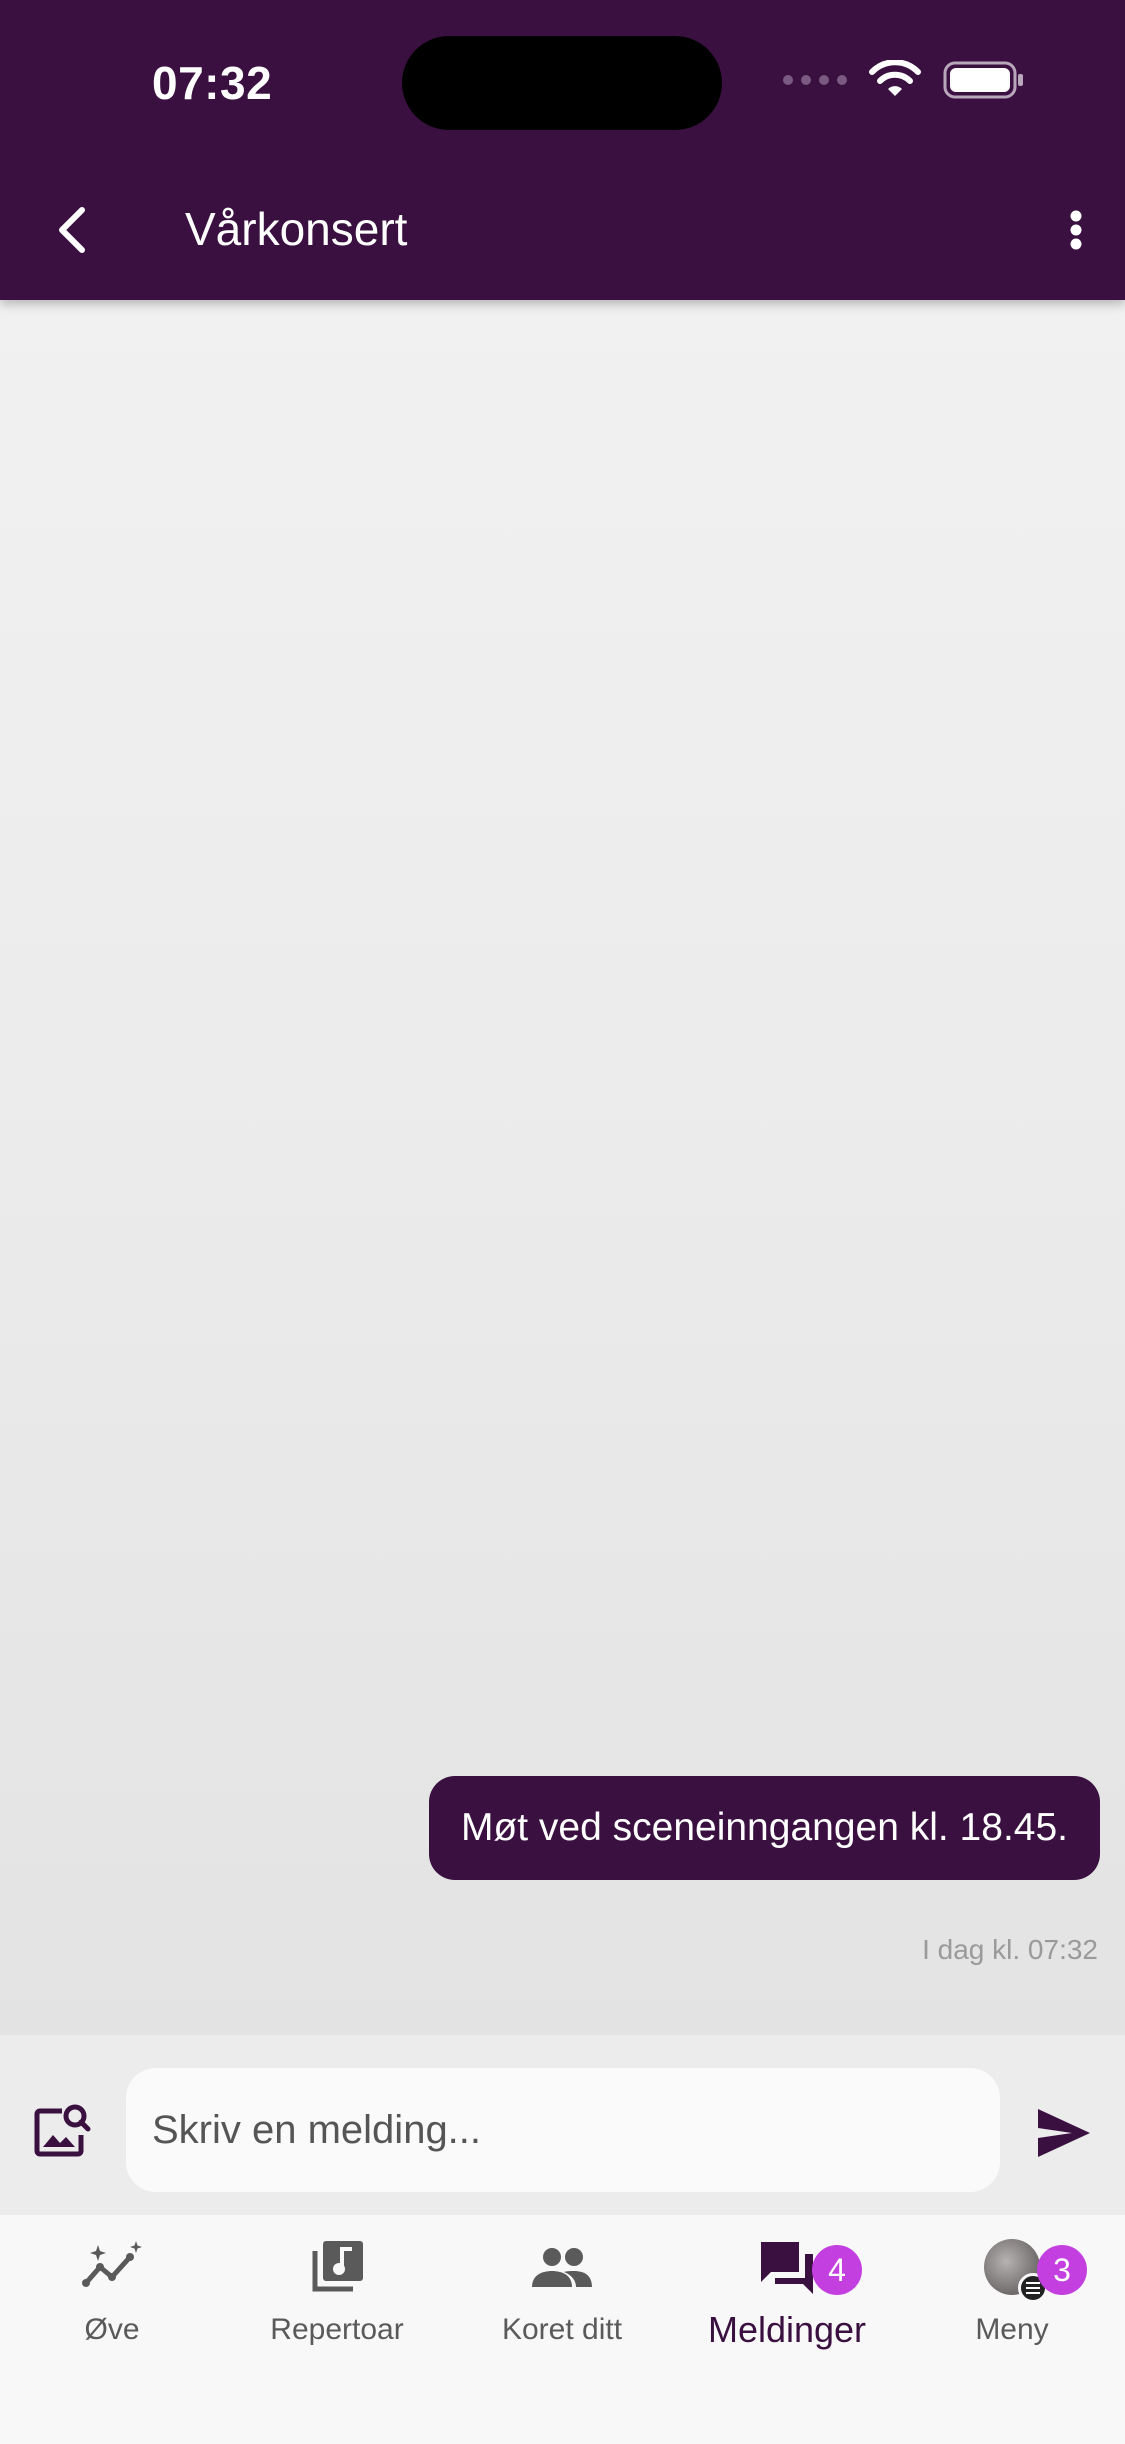 The width and height of the screenshot is (1125, 2444). I want to click on dynamic-island, so click(562, 83).